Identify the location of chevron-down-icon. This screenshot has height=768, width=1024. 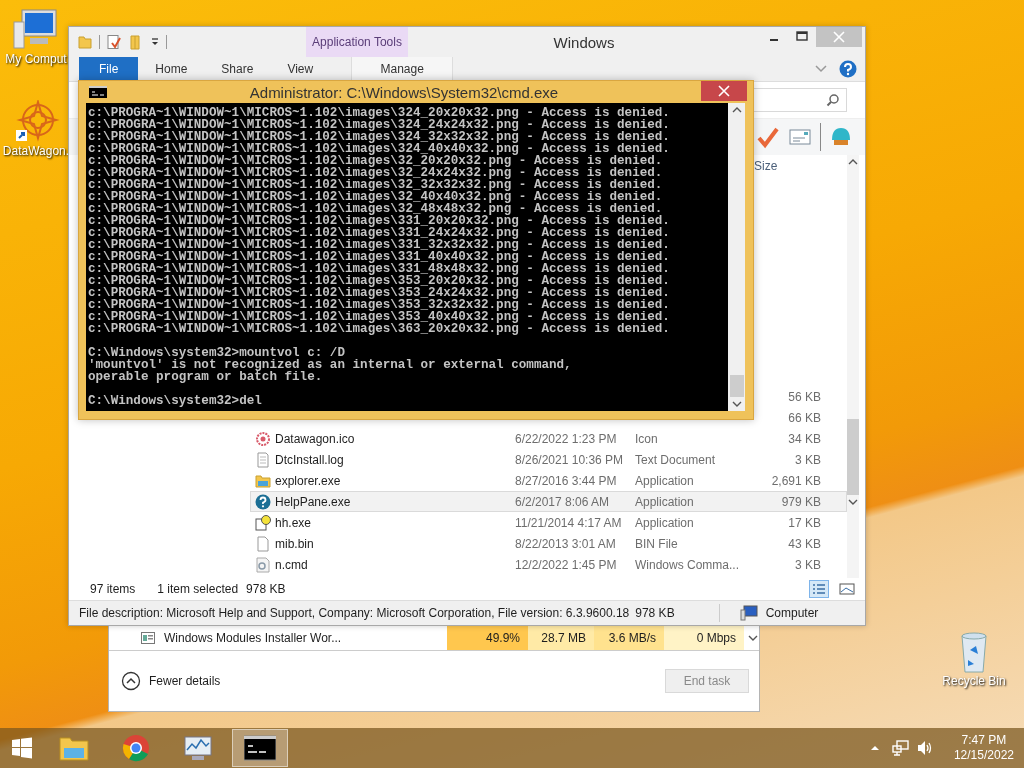
(753, 638).